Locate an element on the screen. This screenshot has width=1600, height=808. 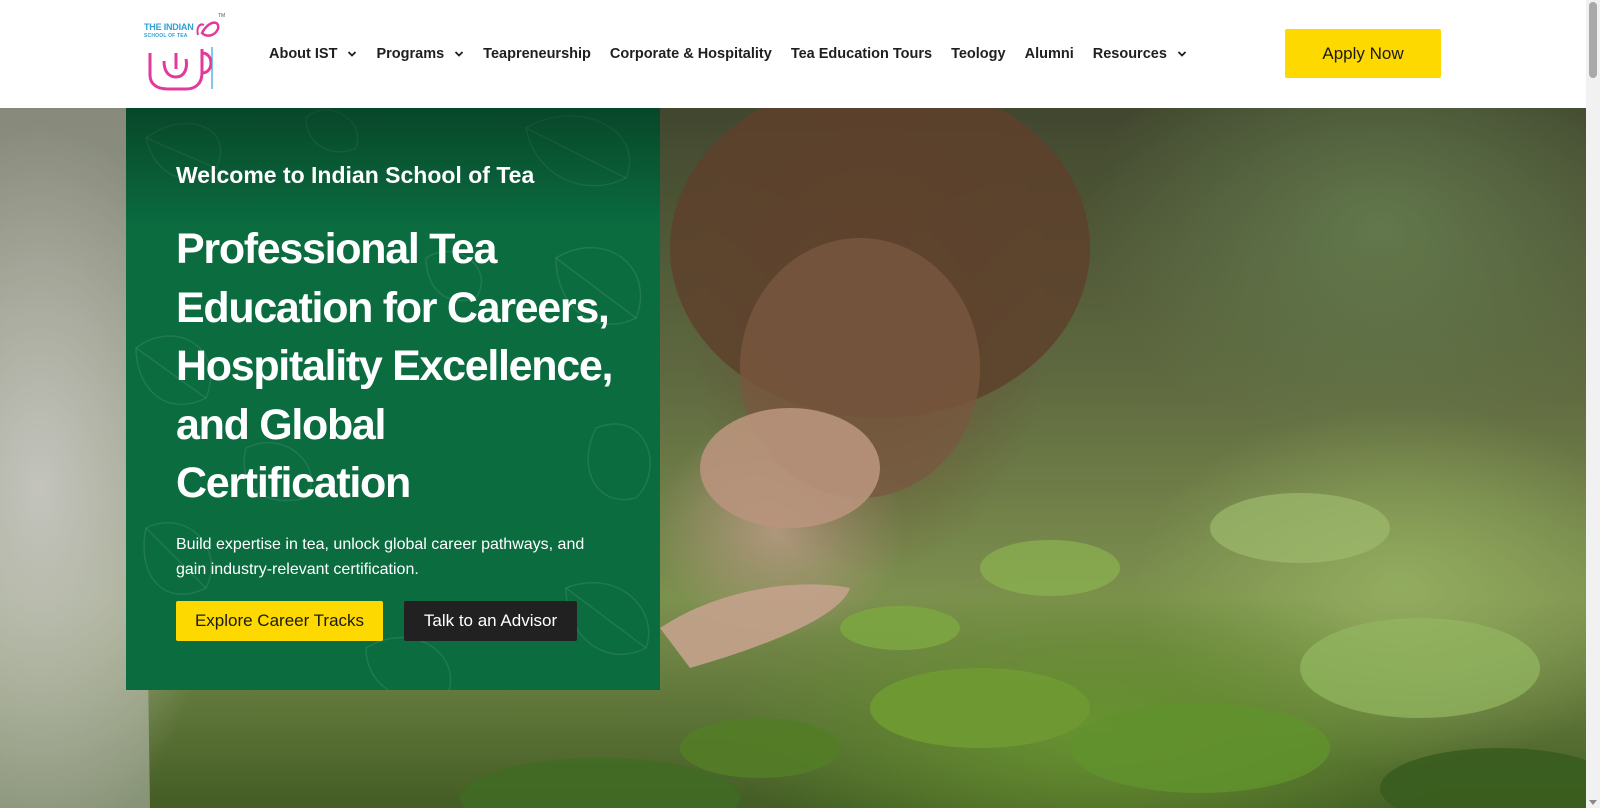
nav-tea-education-tours: Tea Education Tours is located at coordinates (861, 54).